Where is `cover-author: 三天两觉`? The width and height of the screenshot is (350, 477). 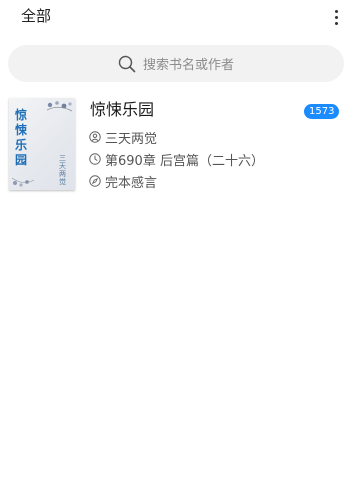
cover-author: 三天两觉 is located at coordinates (62, 170).